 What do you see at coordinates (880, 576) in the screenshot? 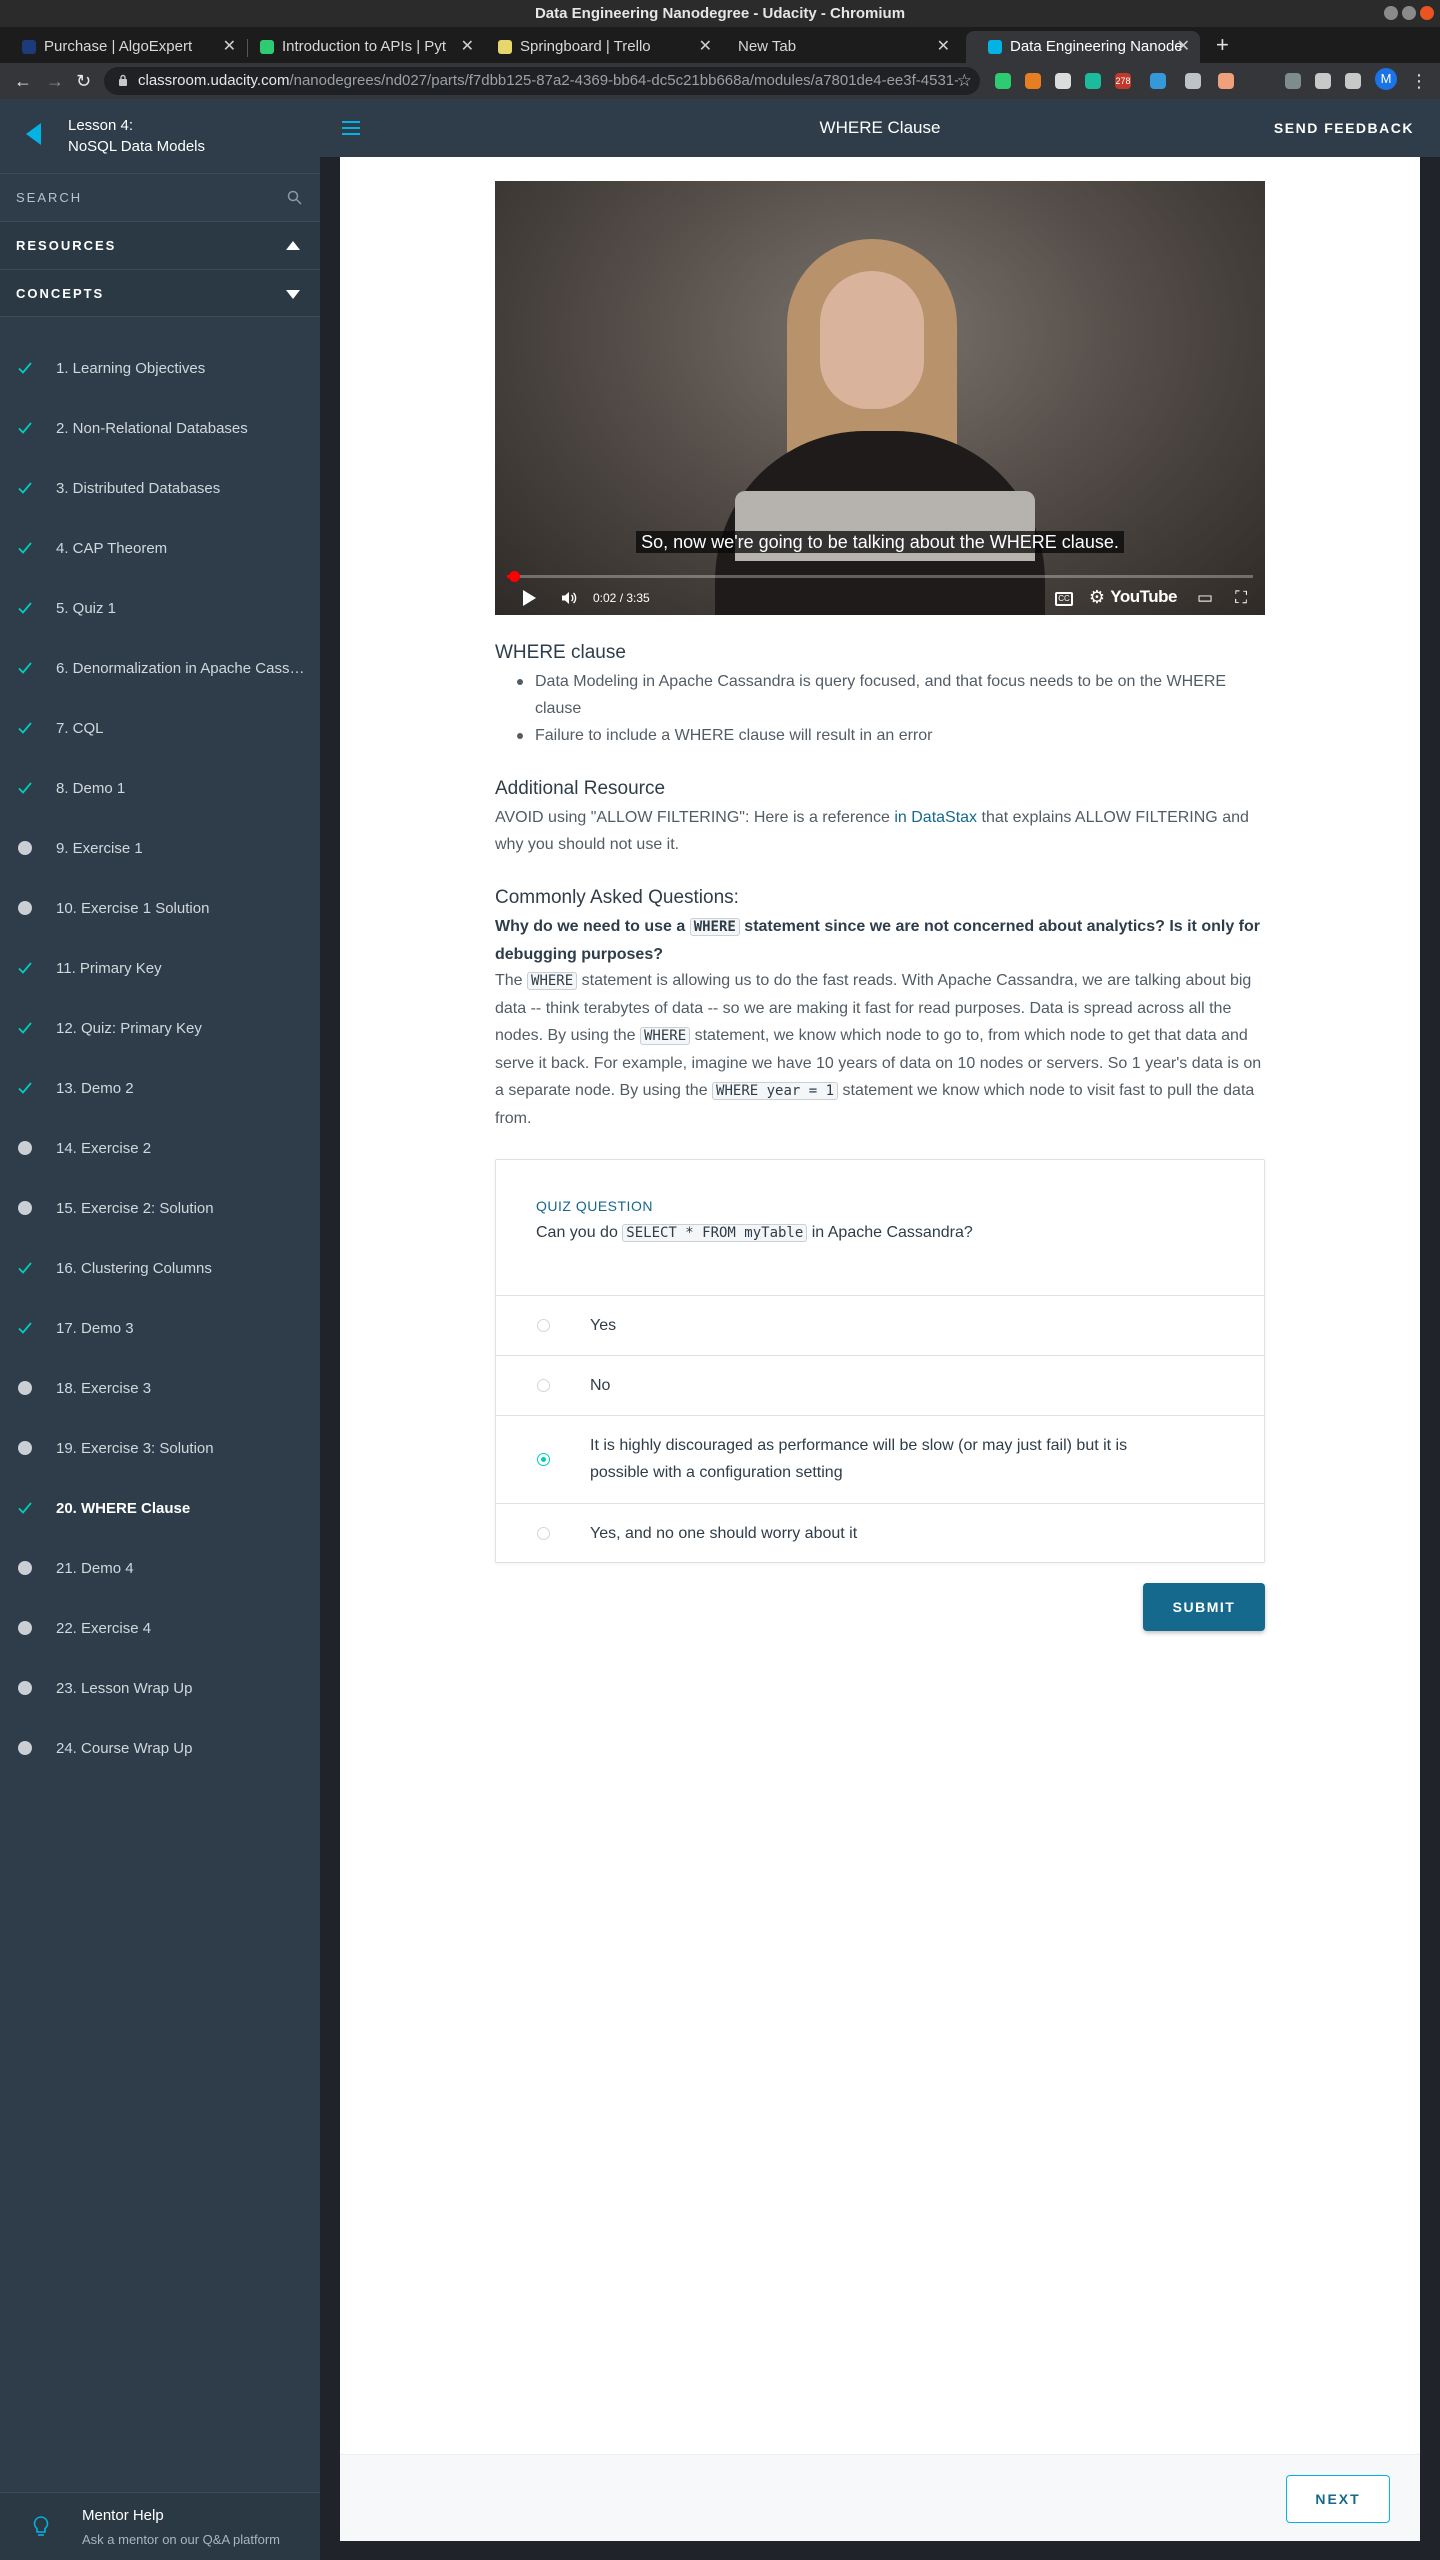
I see `video-progress-bar` at bounding box center [880, 576].